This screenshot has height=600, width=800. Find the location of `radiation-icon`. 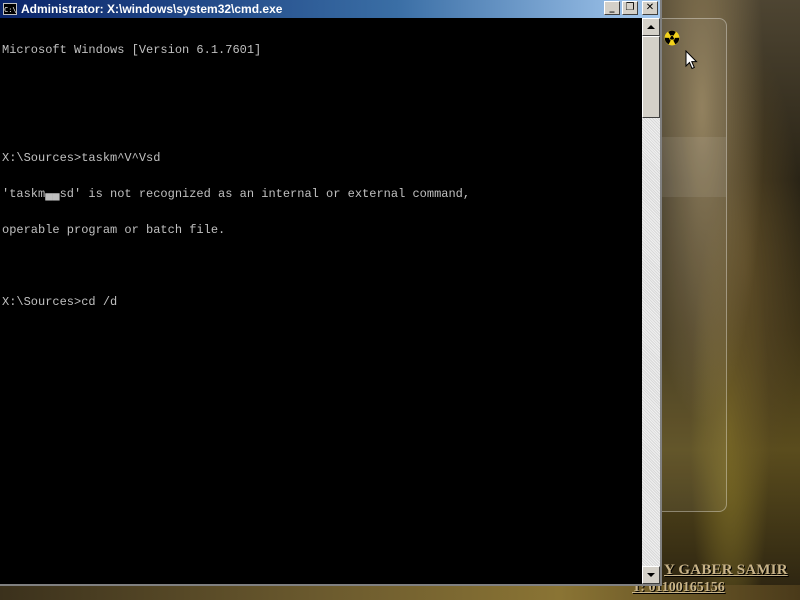

radiation-icon is located at coordinates (672, 38).